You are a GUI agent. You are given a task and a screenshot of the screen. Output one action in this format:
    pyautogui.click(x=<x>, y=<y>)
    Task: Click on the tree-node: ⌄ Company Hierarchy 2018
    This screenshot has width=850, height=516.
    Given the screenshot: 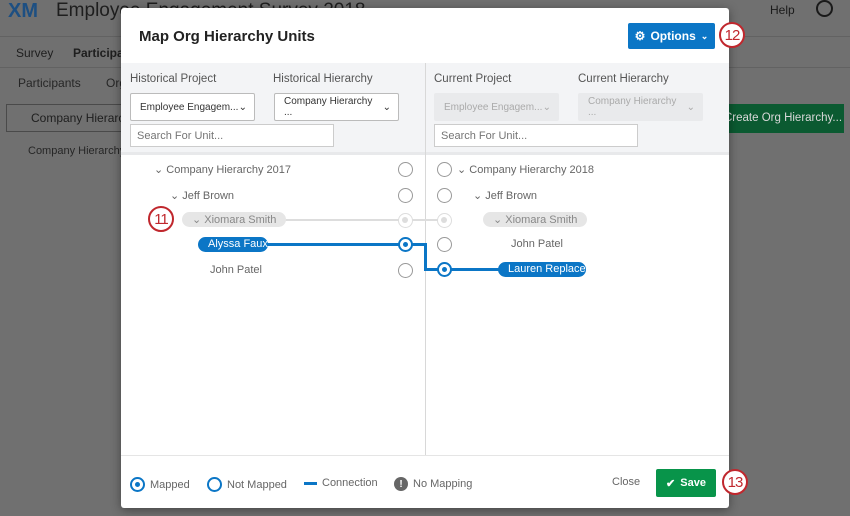 What is the action you would take?
    pyautogui.click(x=525, y=169)
    